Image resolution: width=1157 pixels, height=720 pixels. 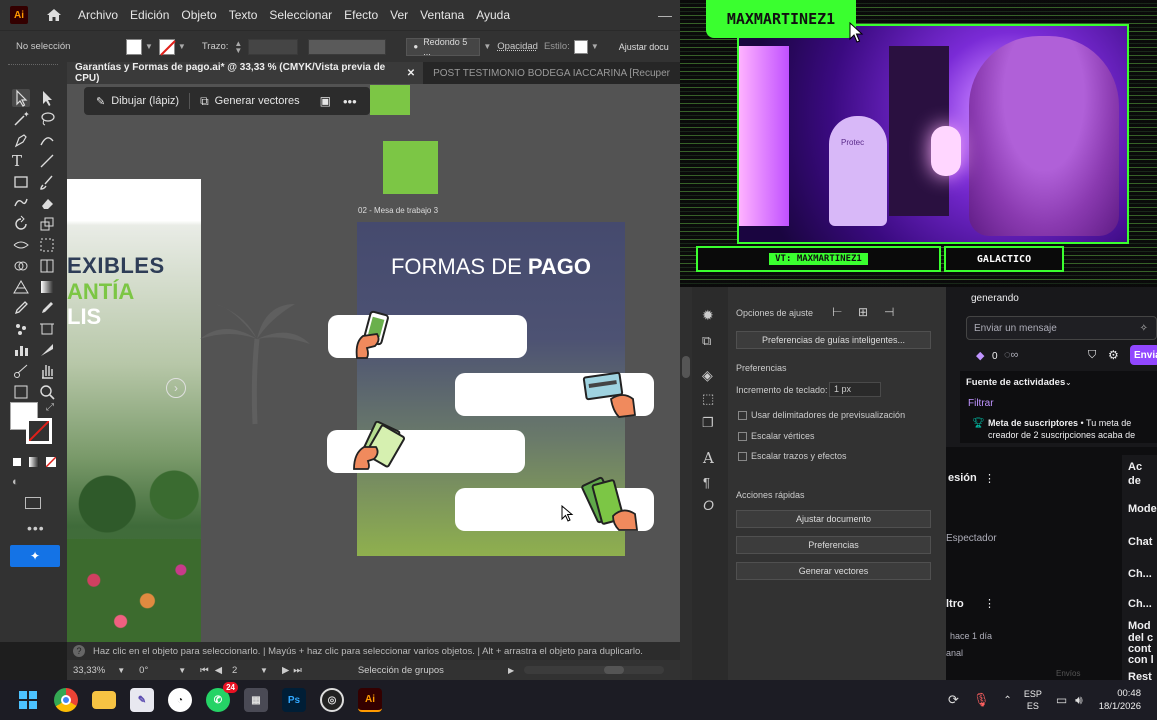 What do you see at coordinates (390, 100) in the screenshot?
I see `context-color-chip` at bounding box center [390, 100].